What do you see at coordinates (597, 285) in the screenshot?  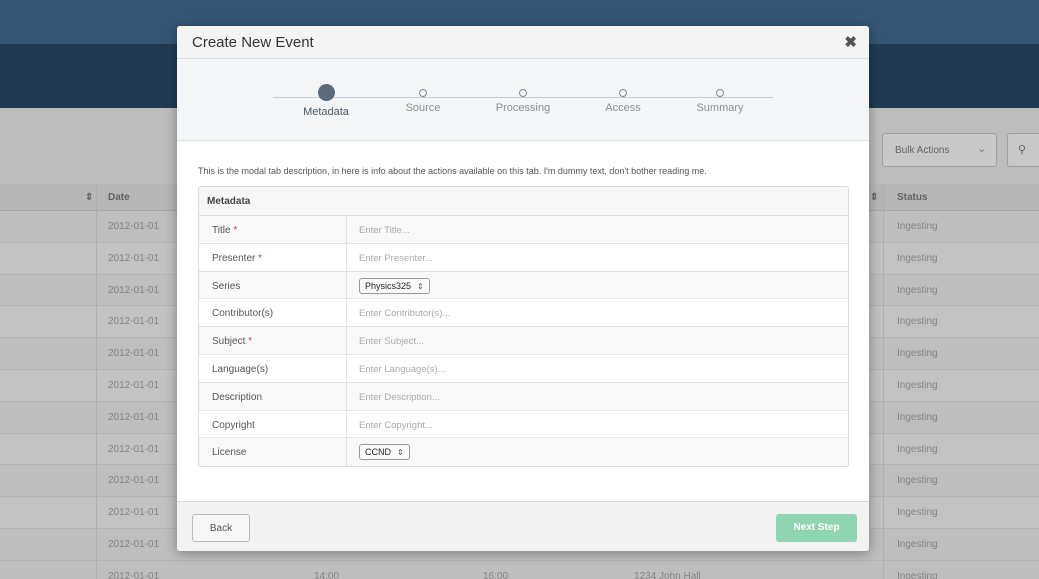 I see `series-field: Physics325 ⇕` at bounding box center [597, 285].